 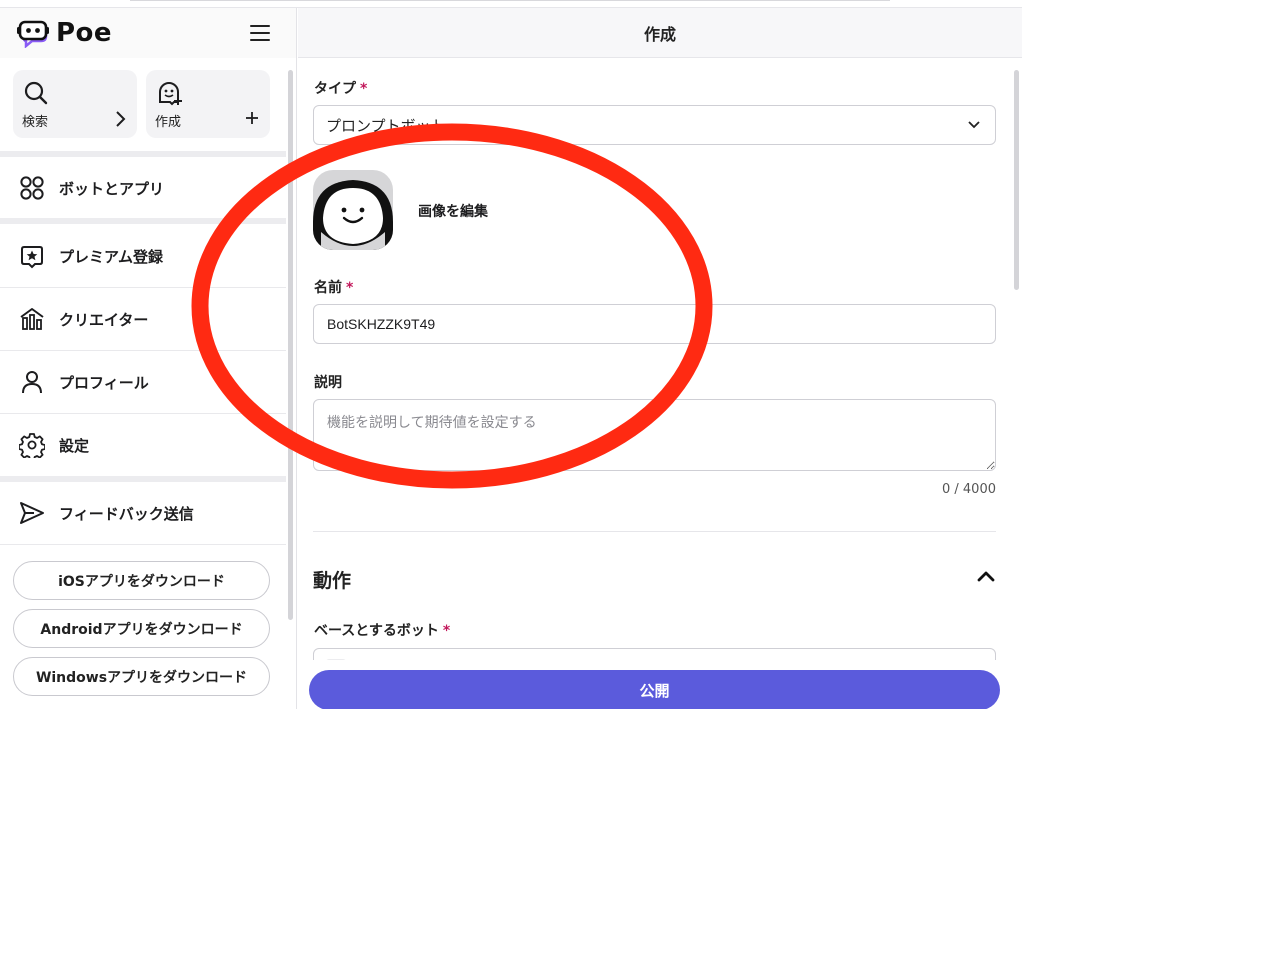 What do you see at coordinates (252, 118) in the screenshot?
I see `plus-icon` at bounding box center [252, 118].